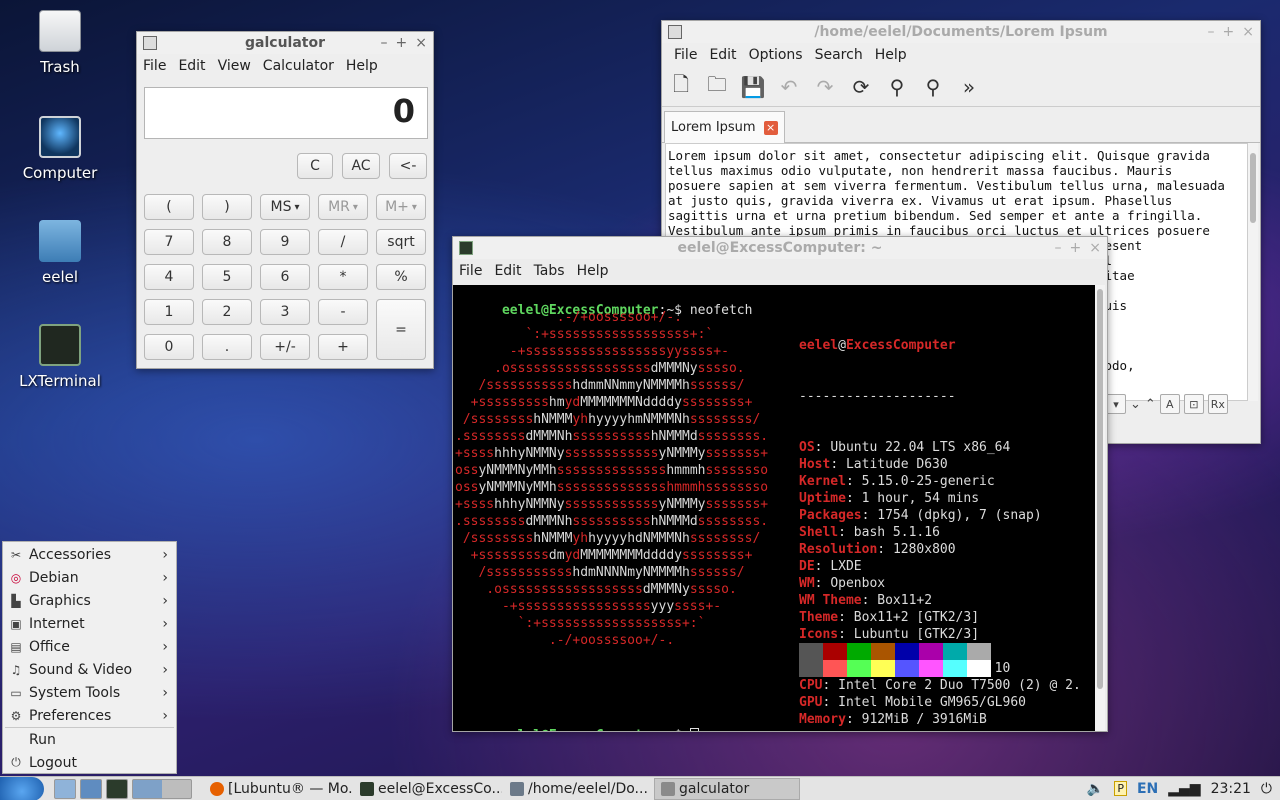  I want to click on backspace-button: <-, so click(408, 166).